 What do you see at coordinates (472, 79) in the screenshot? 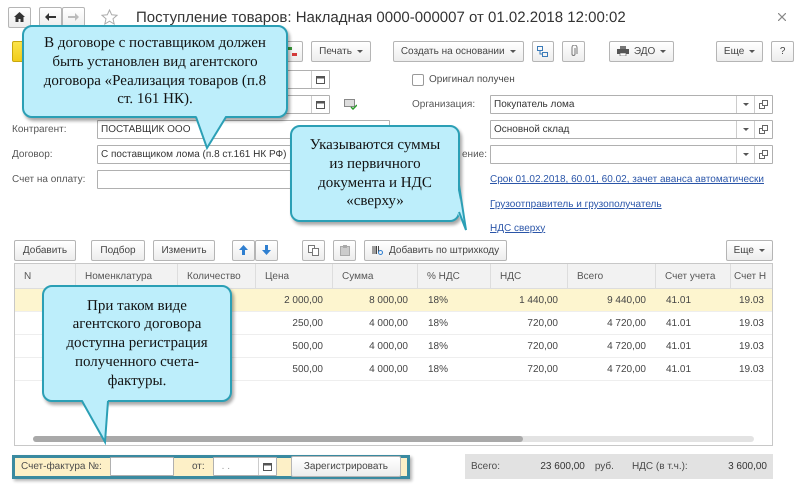
I see `checkbox-label: Оригинал получен` at bounding box center [472, 79].